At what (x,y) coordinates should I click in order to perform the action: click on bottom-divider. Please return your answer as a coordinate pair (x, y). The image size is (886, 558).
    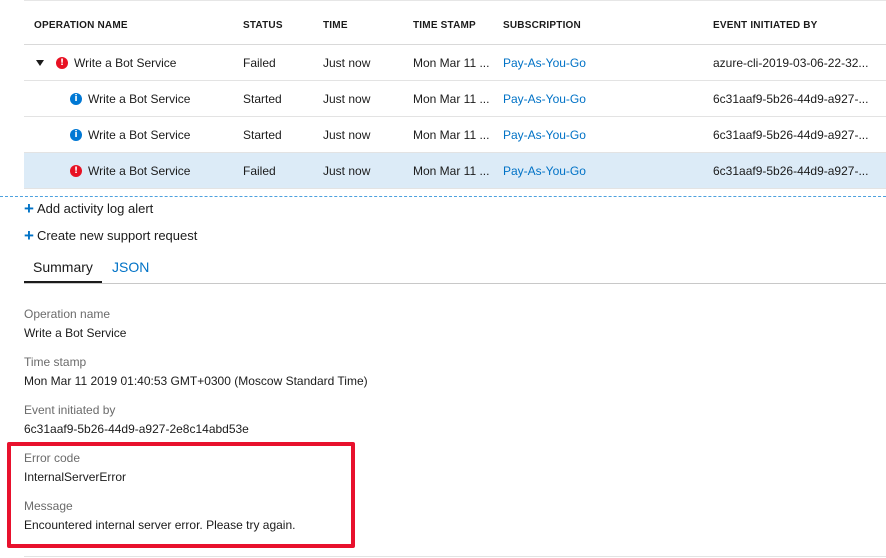
    Looking at the image, I should click on (455, 556).